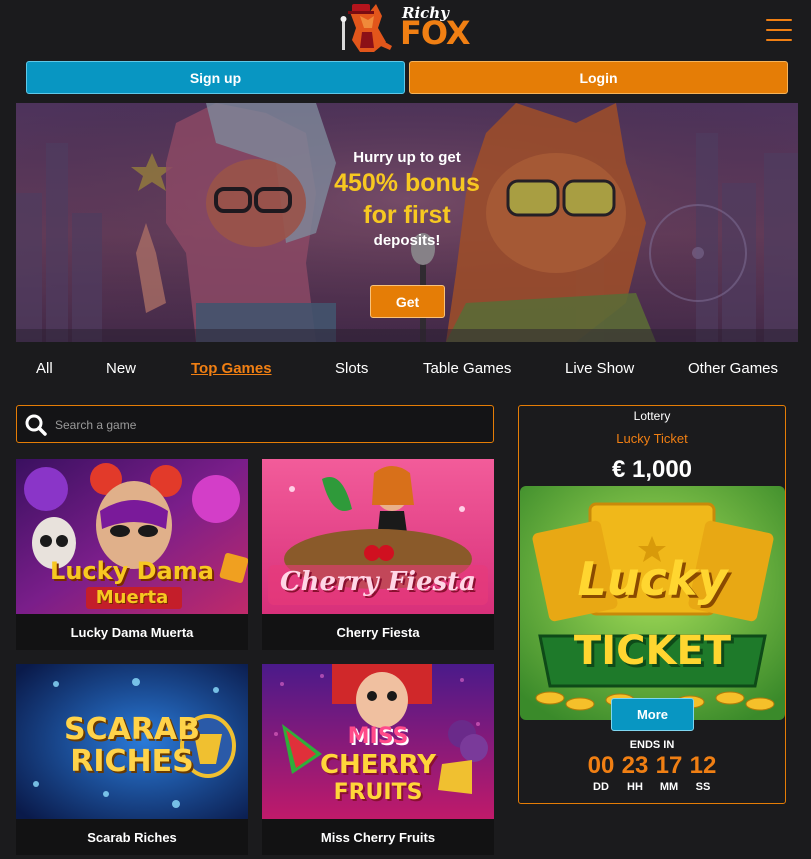 The image size is (811, 859). What do you see at coordinates (378, 632) in the screenshot?
I see `game-title: Cherry Fiesta` at bounding box center [378, 632].